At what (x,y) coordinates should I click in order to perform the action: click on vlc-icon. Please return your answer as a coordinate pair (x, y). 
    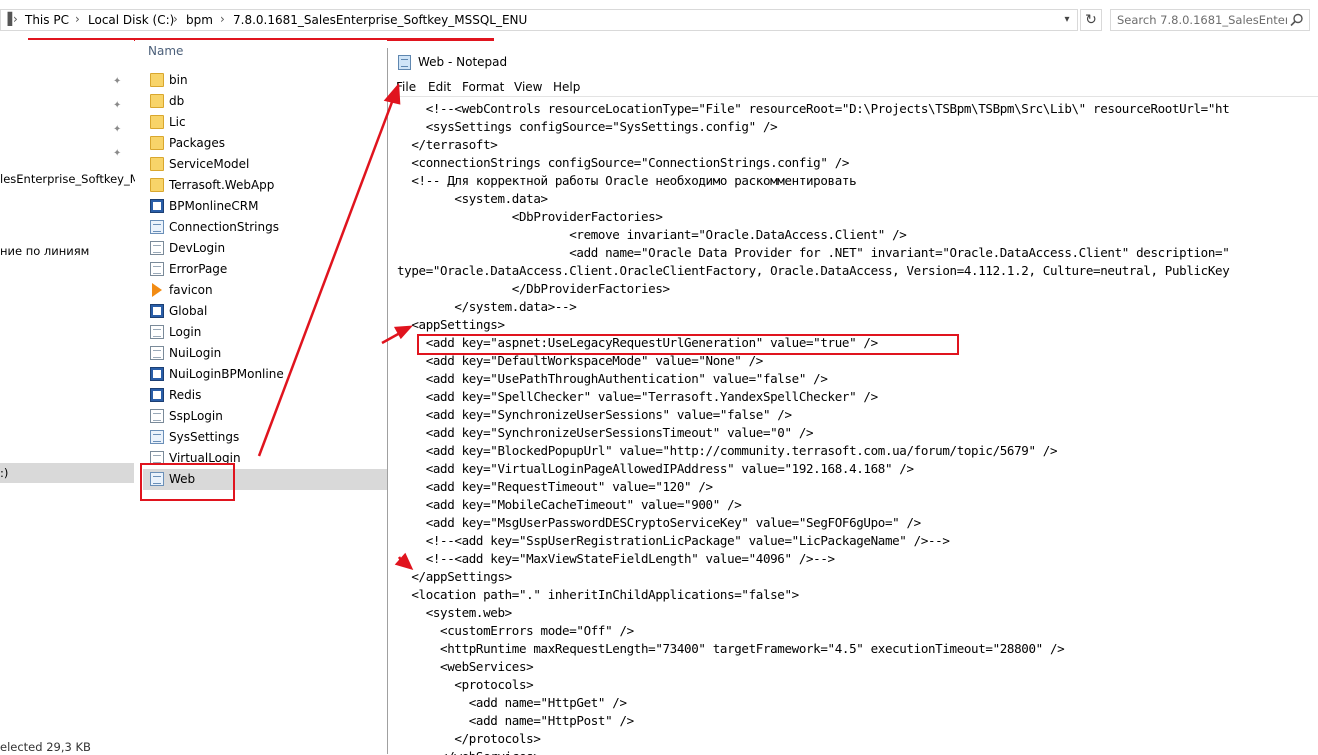
    Looking at the image, I should click on (157, 290).